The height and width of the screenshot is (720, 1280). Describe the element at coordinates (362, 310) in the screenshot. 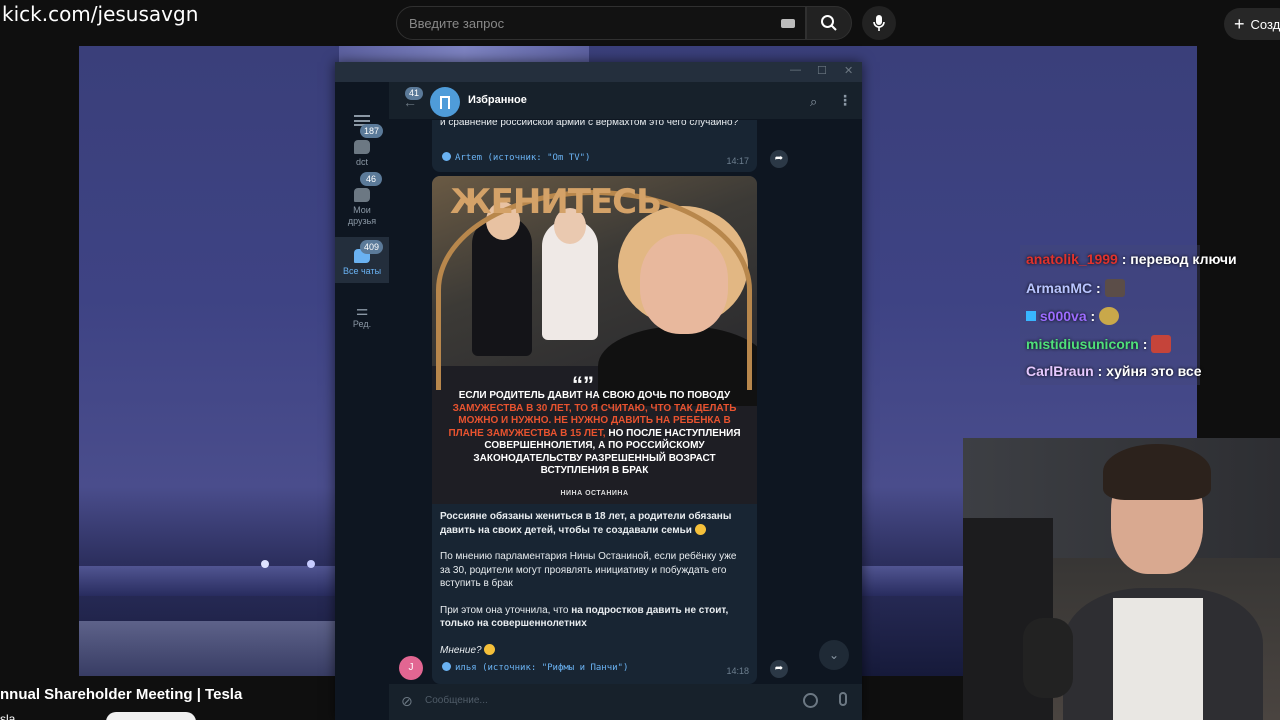

I see `sliders-icon: ⚌` at that location.